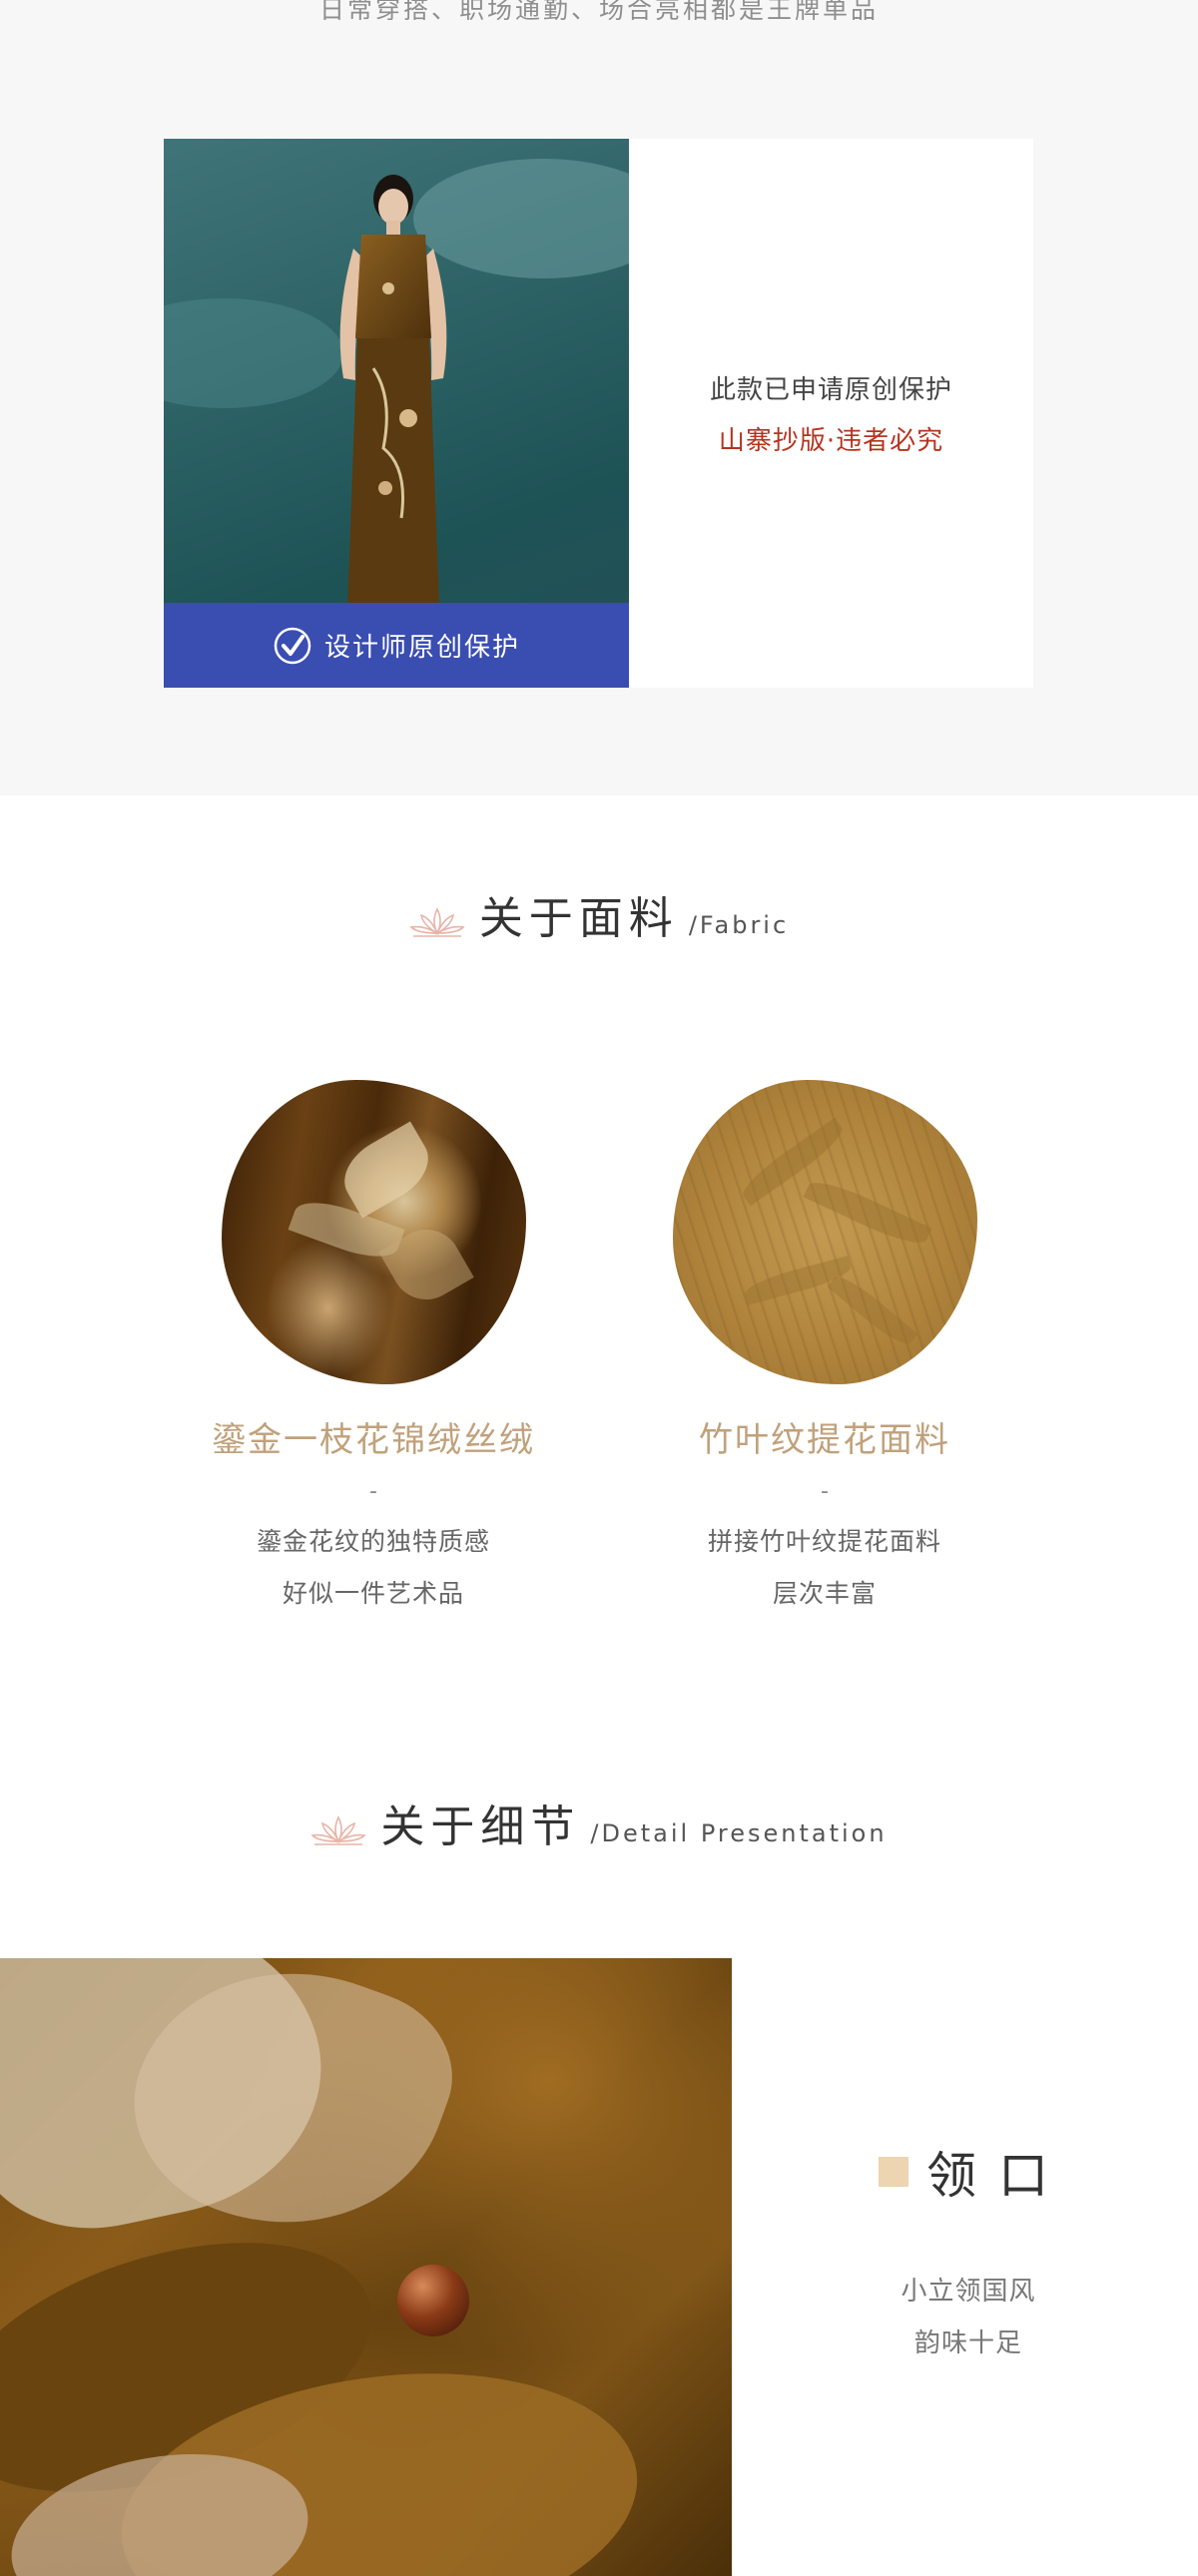 The image size is (1198, 2576). What do you see at coordinates (831, 441) in the screenshot?
I see `protection-line-2: 山寨抄版·违者必究` at bounding box center [831, 441].